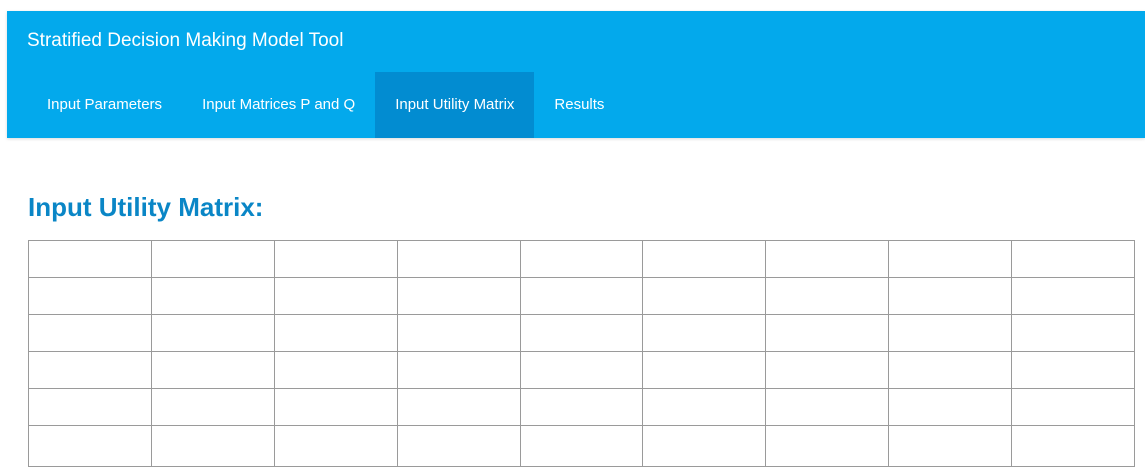  Describe the element at coordinates (278, 105) in the screenshot. I see `tab-input-matrices-p-and-q: Input Matrices P and Q` at that location.